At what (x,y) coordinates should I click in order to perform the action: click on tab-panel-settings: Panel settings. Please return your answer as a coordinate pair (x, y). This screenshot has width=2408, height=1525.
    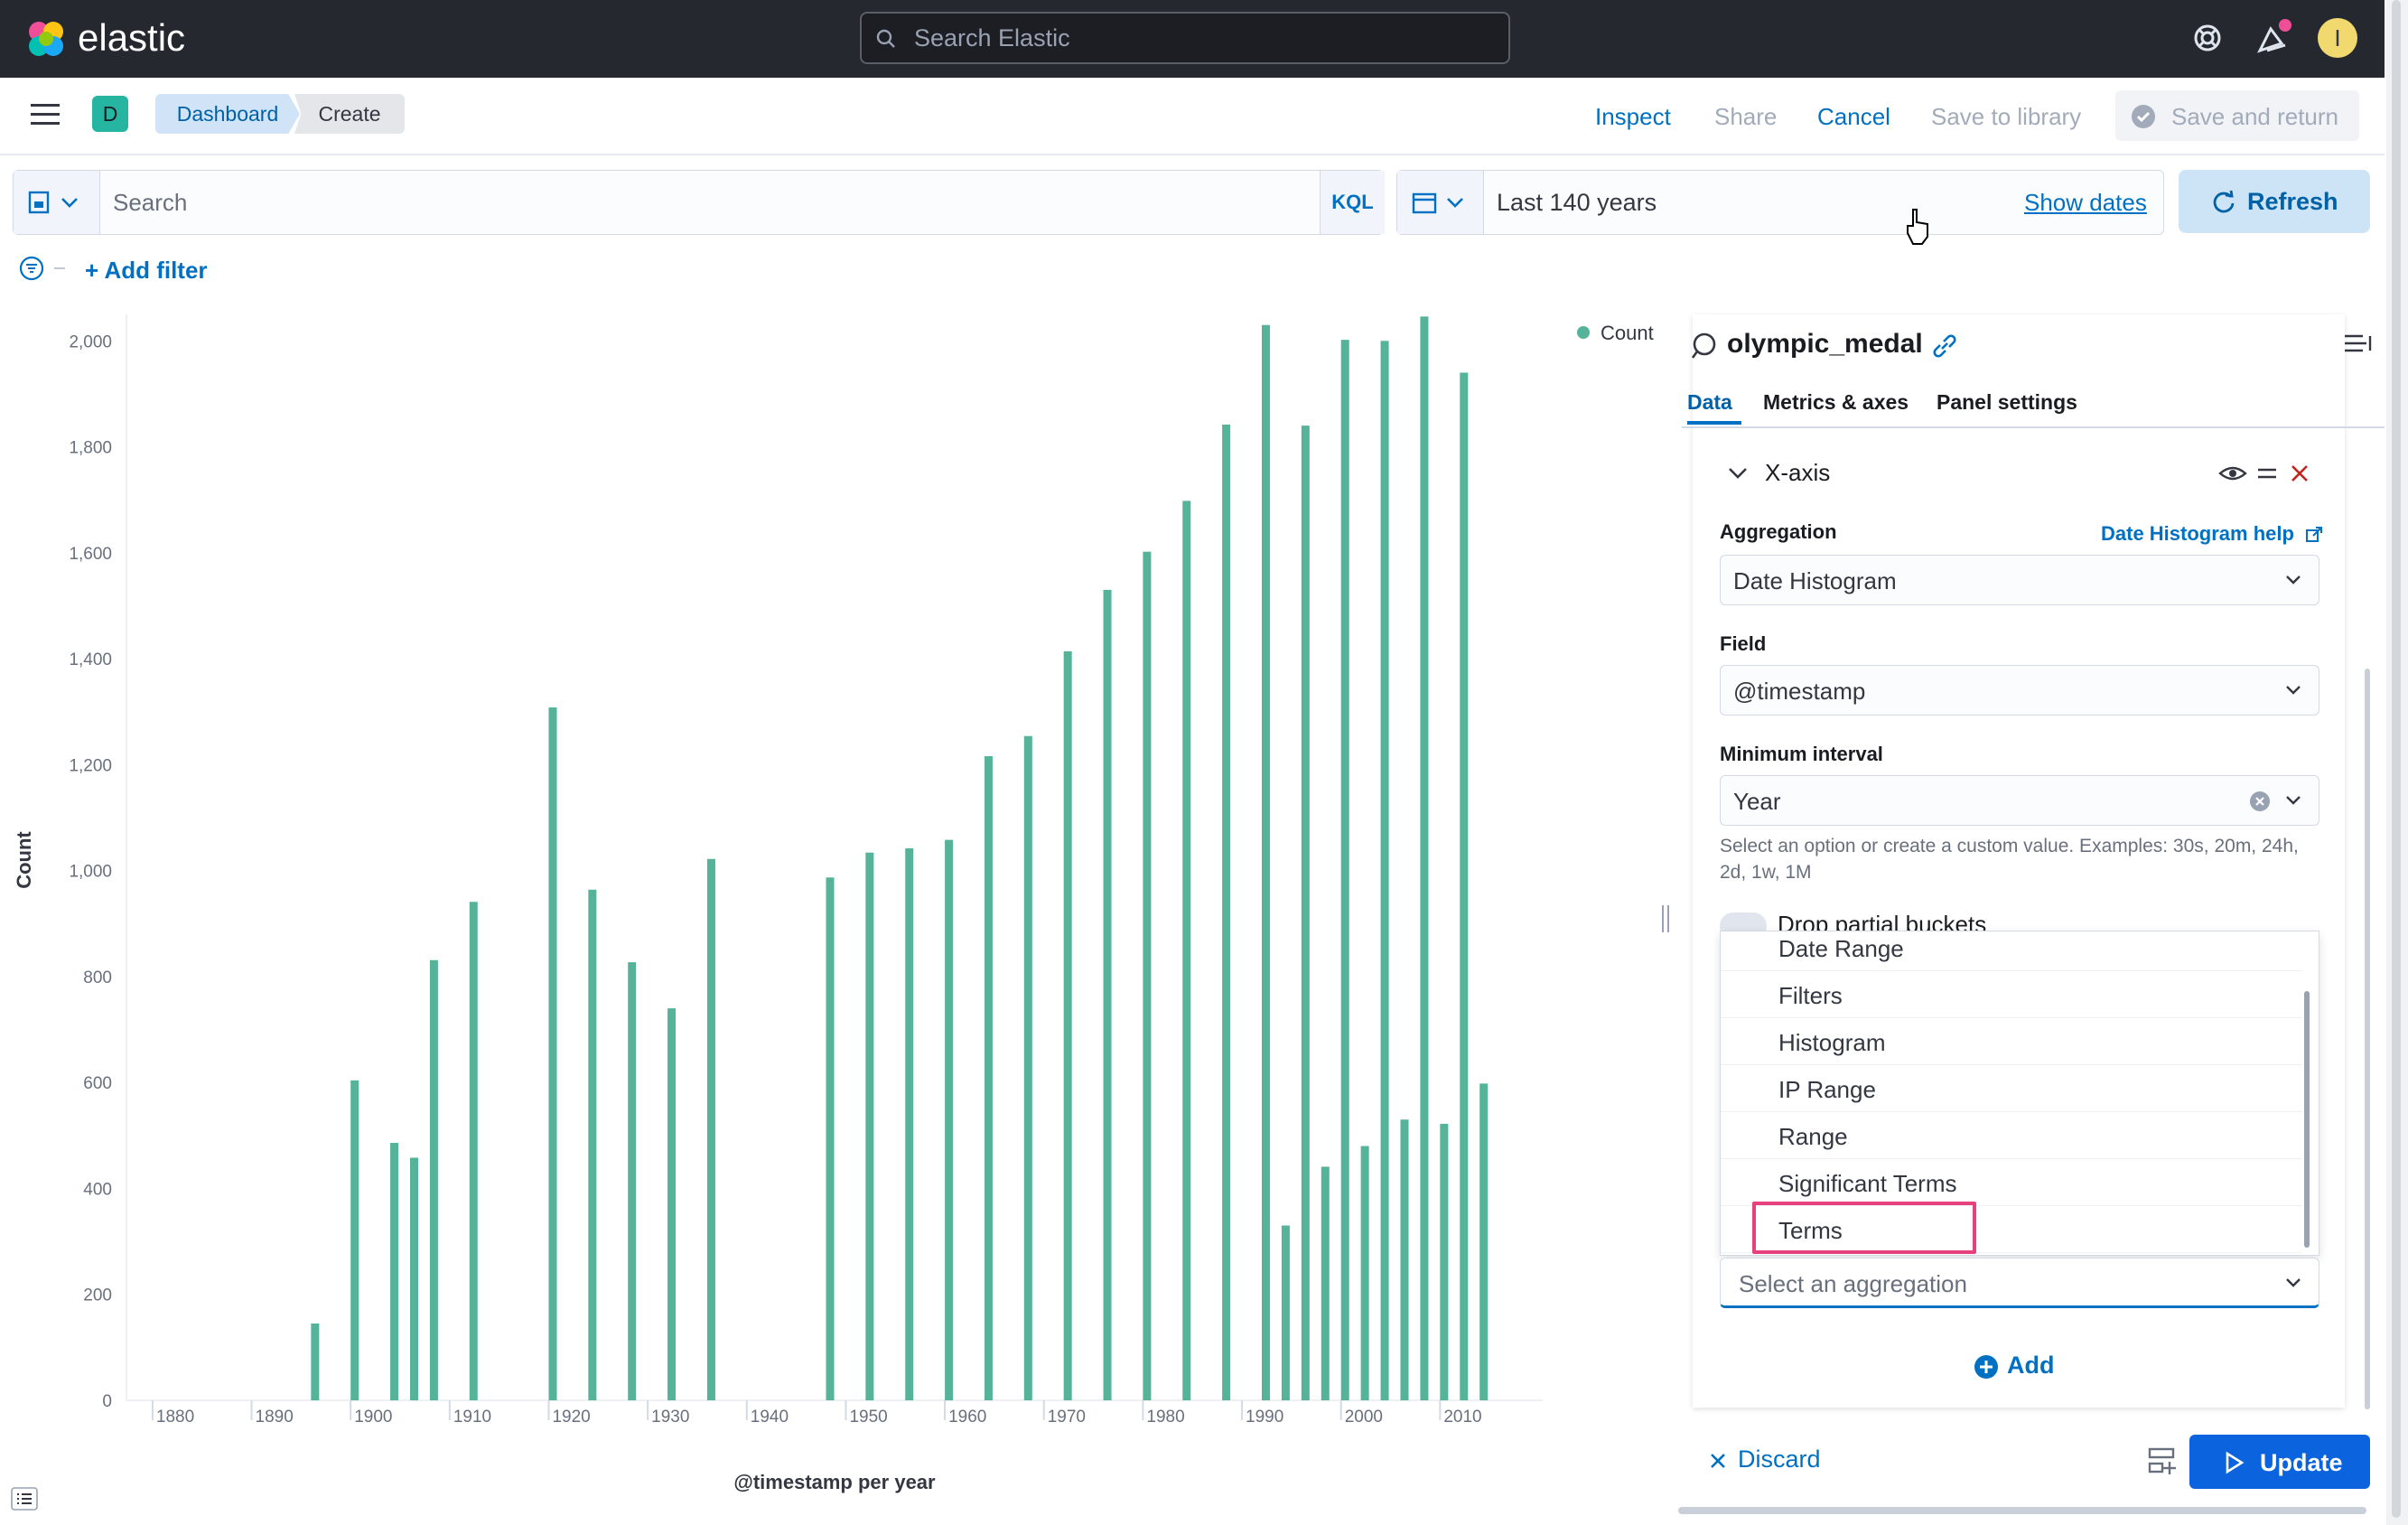
    Looking at the image, I should click on (2007, 402).